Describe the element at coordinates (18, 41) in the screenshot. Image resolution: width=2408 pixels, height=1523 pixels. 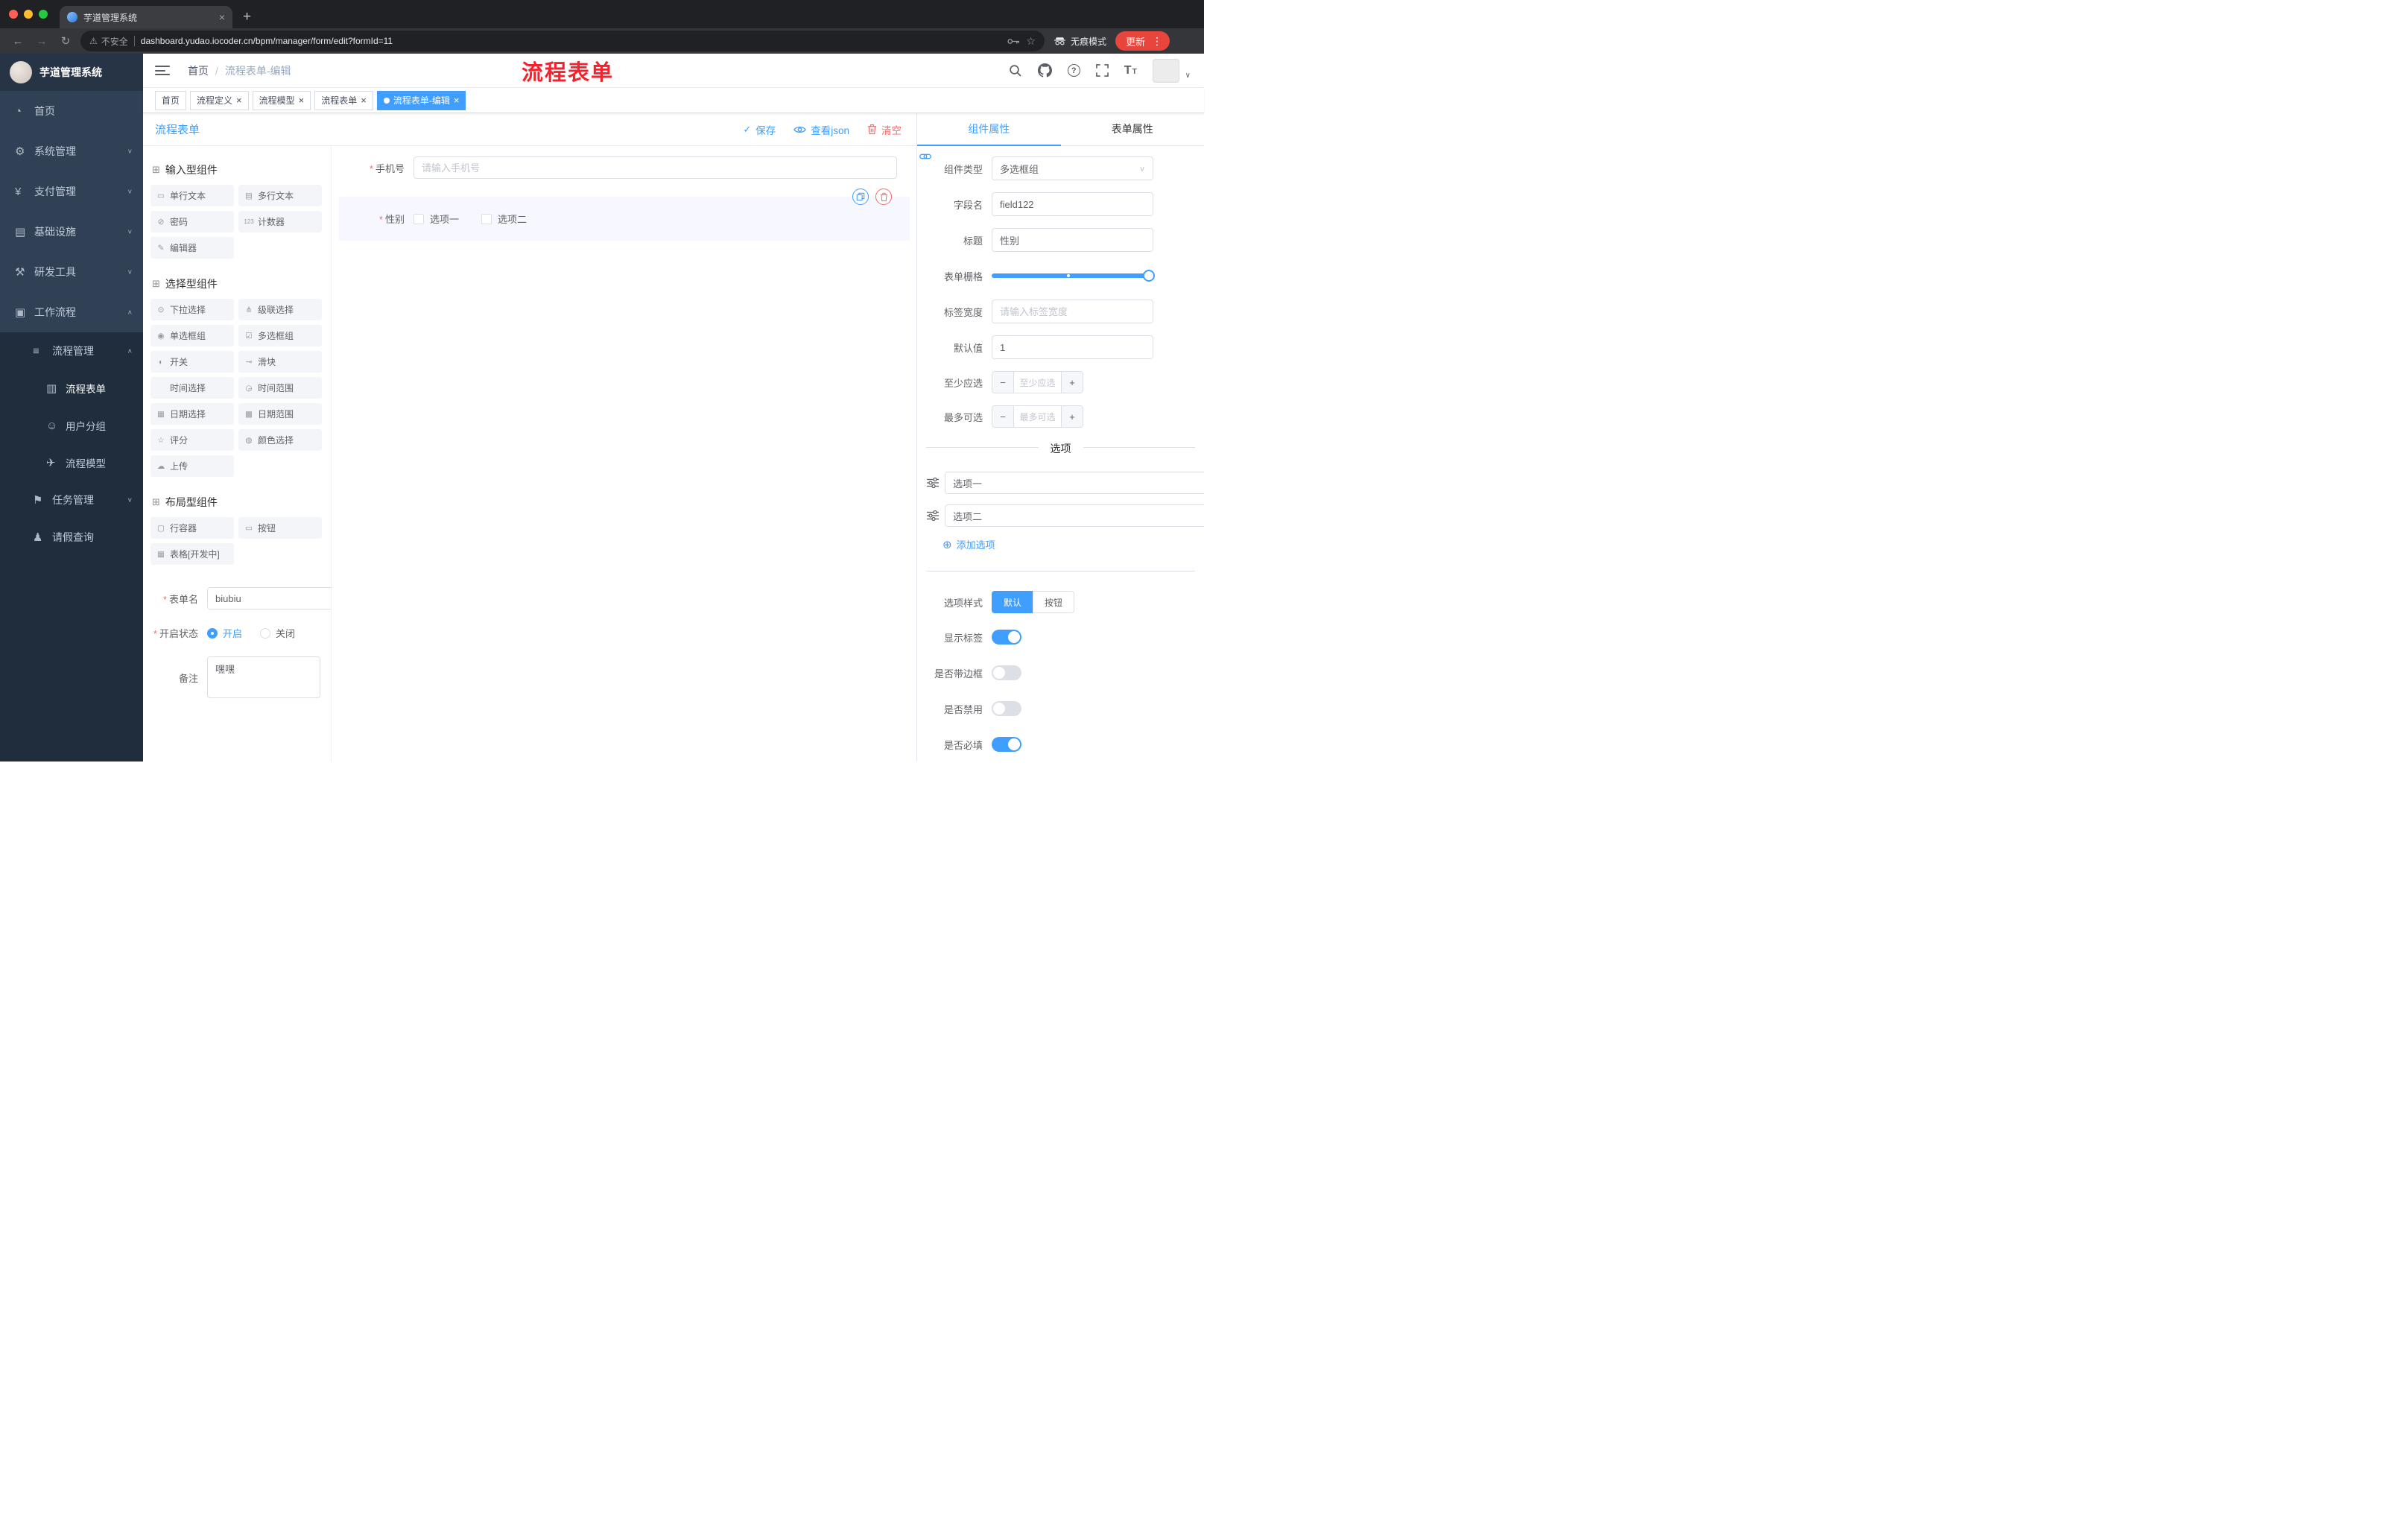
I see `back-button: ←` at that location.